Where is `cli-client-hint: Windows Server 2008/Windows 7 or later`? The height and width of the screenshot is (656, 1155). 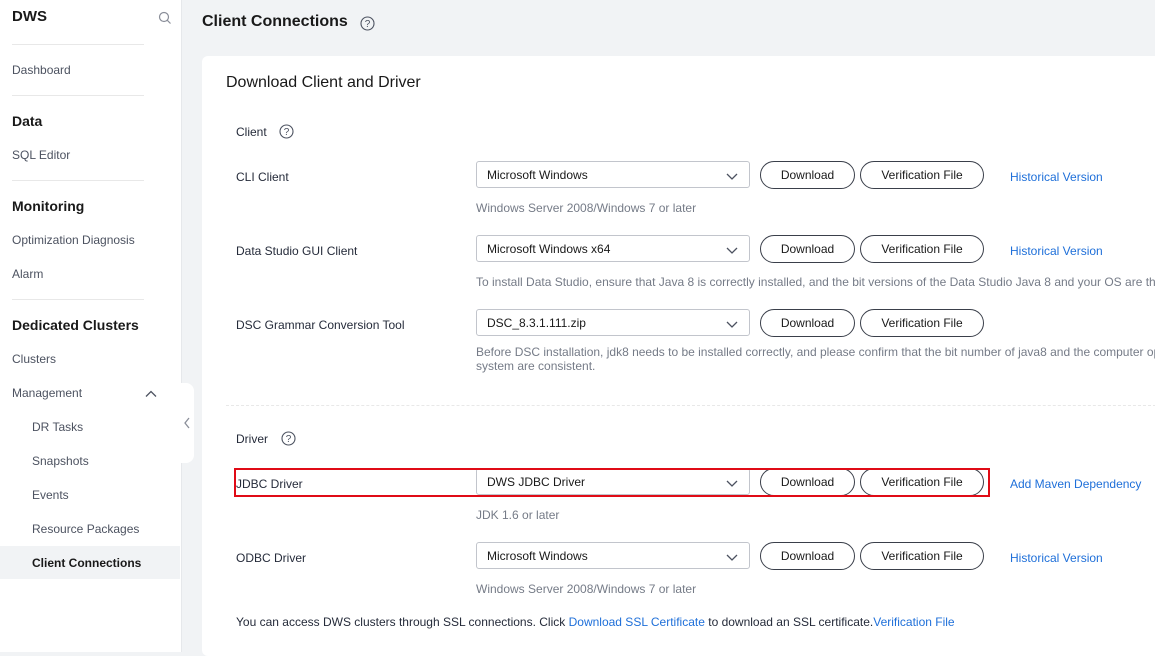
cli-client-hint: Windows Server 2008/Windows 7 or later is located at coordinates (586, 208).